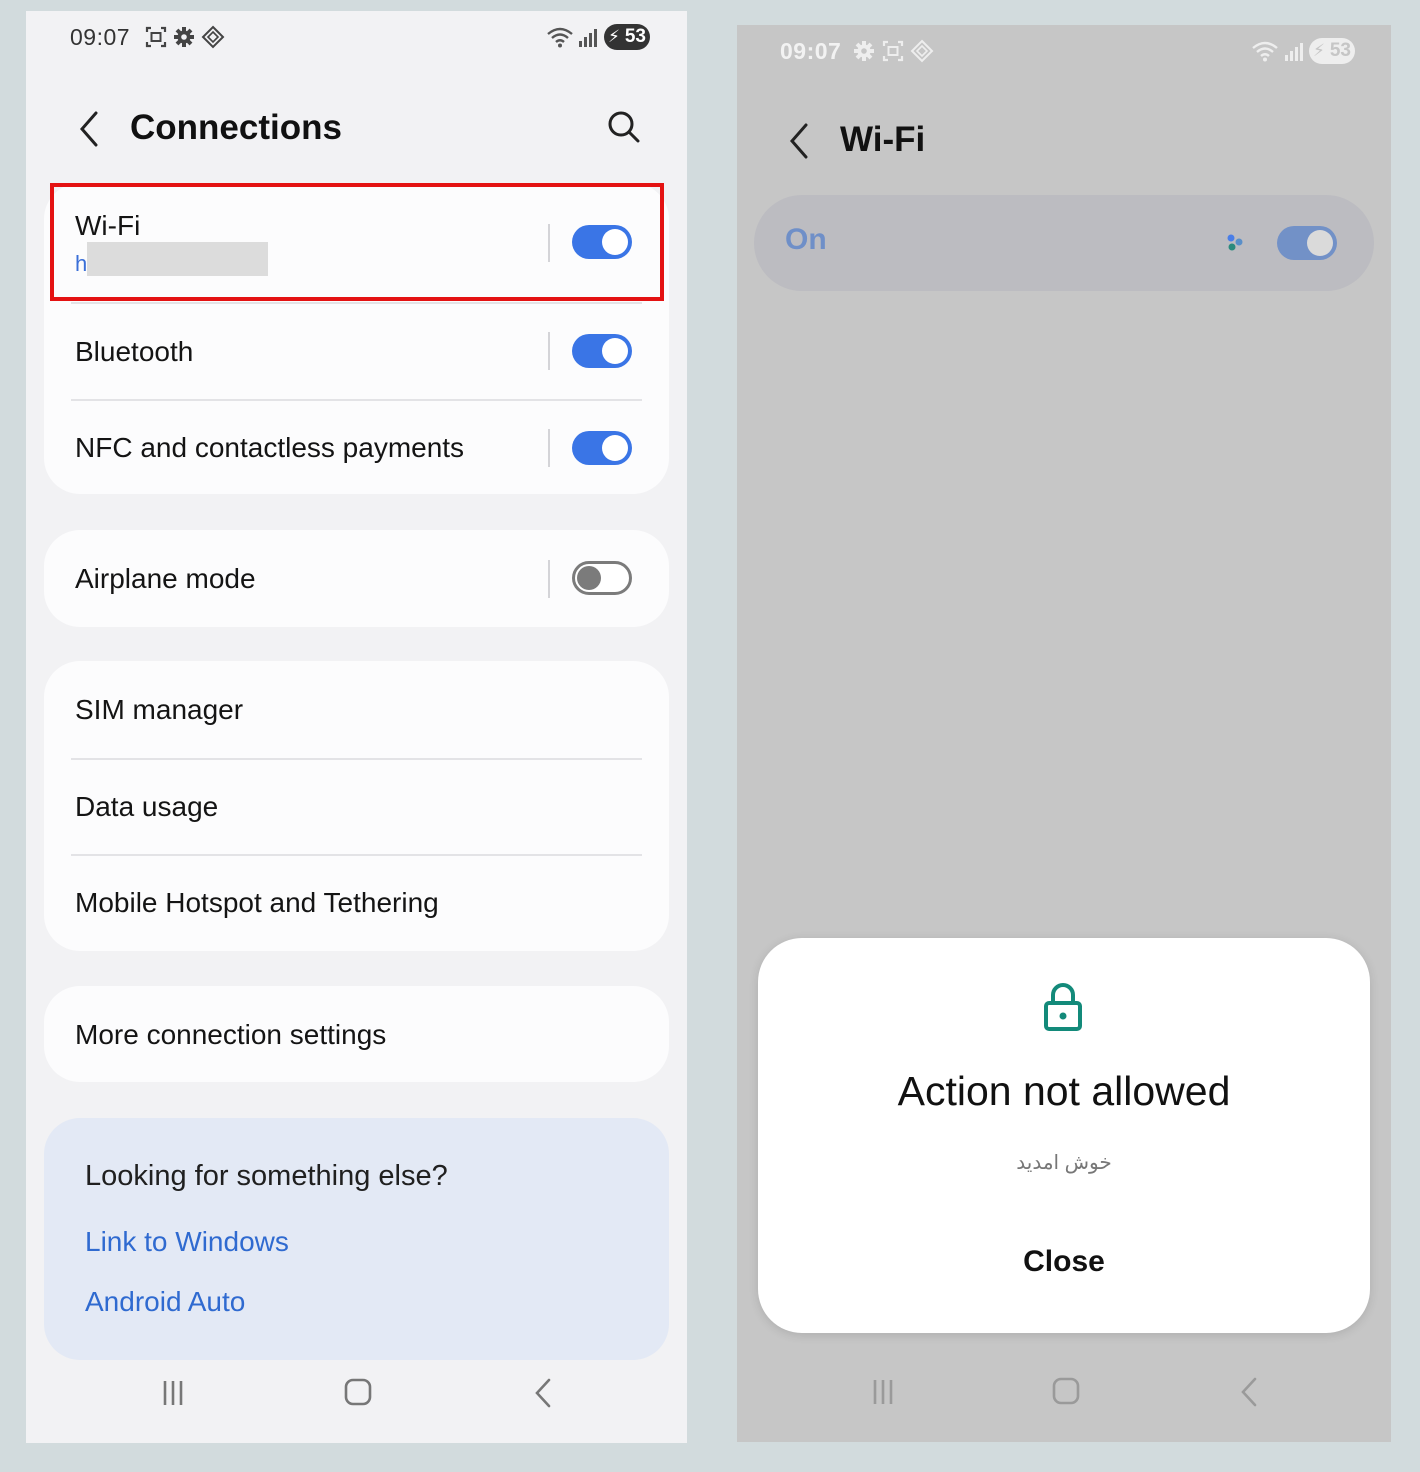  Describe the element at coordinates (257, 902) in the screenshot. I see `hotspot-label: Mobile Hotspot and Tethering` at that location.